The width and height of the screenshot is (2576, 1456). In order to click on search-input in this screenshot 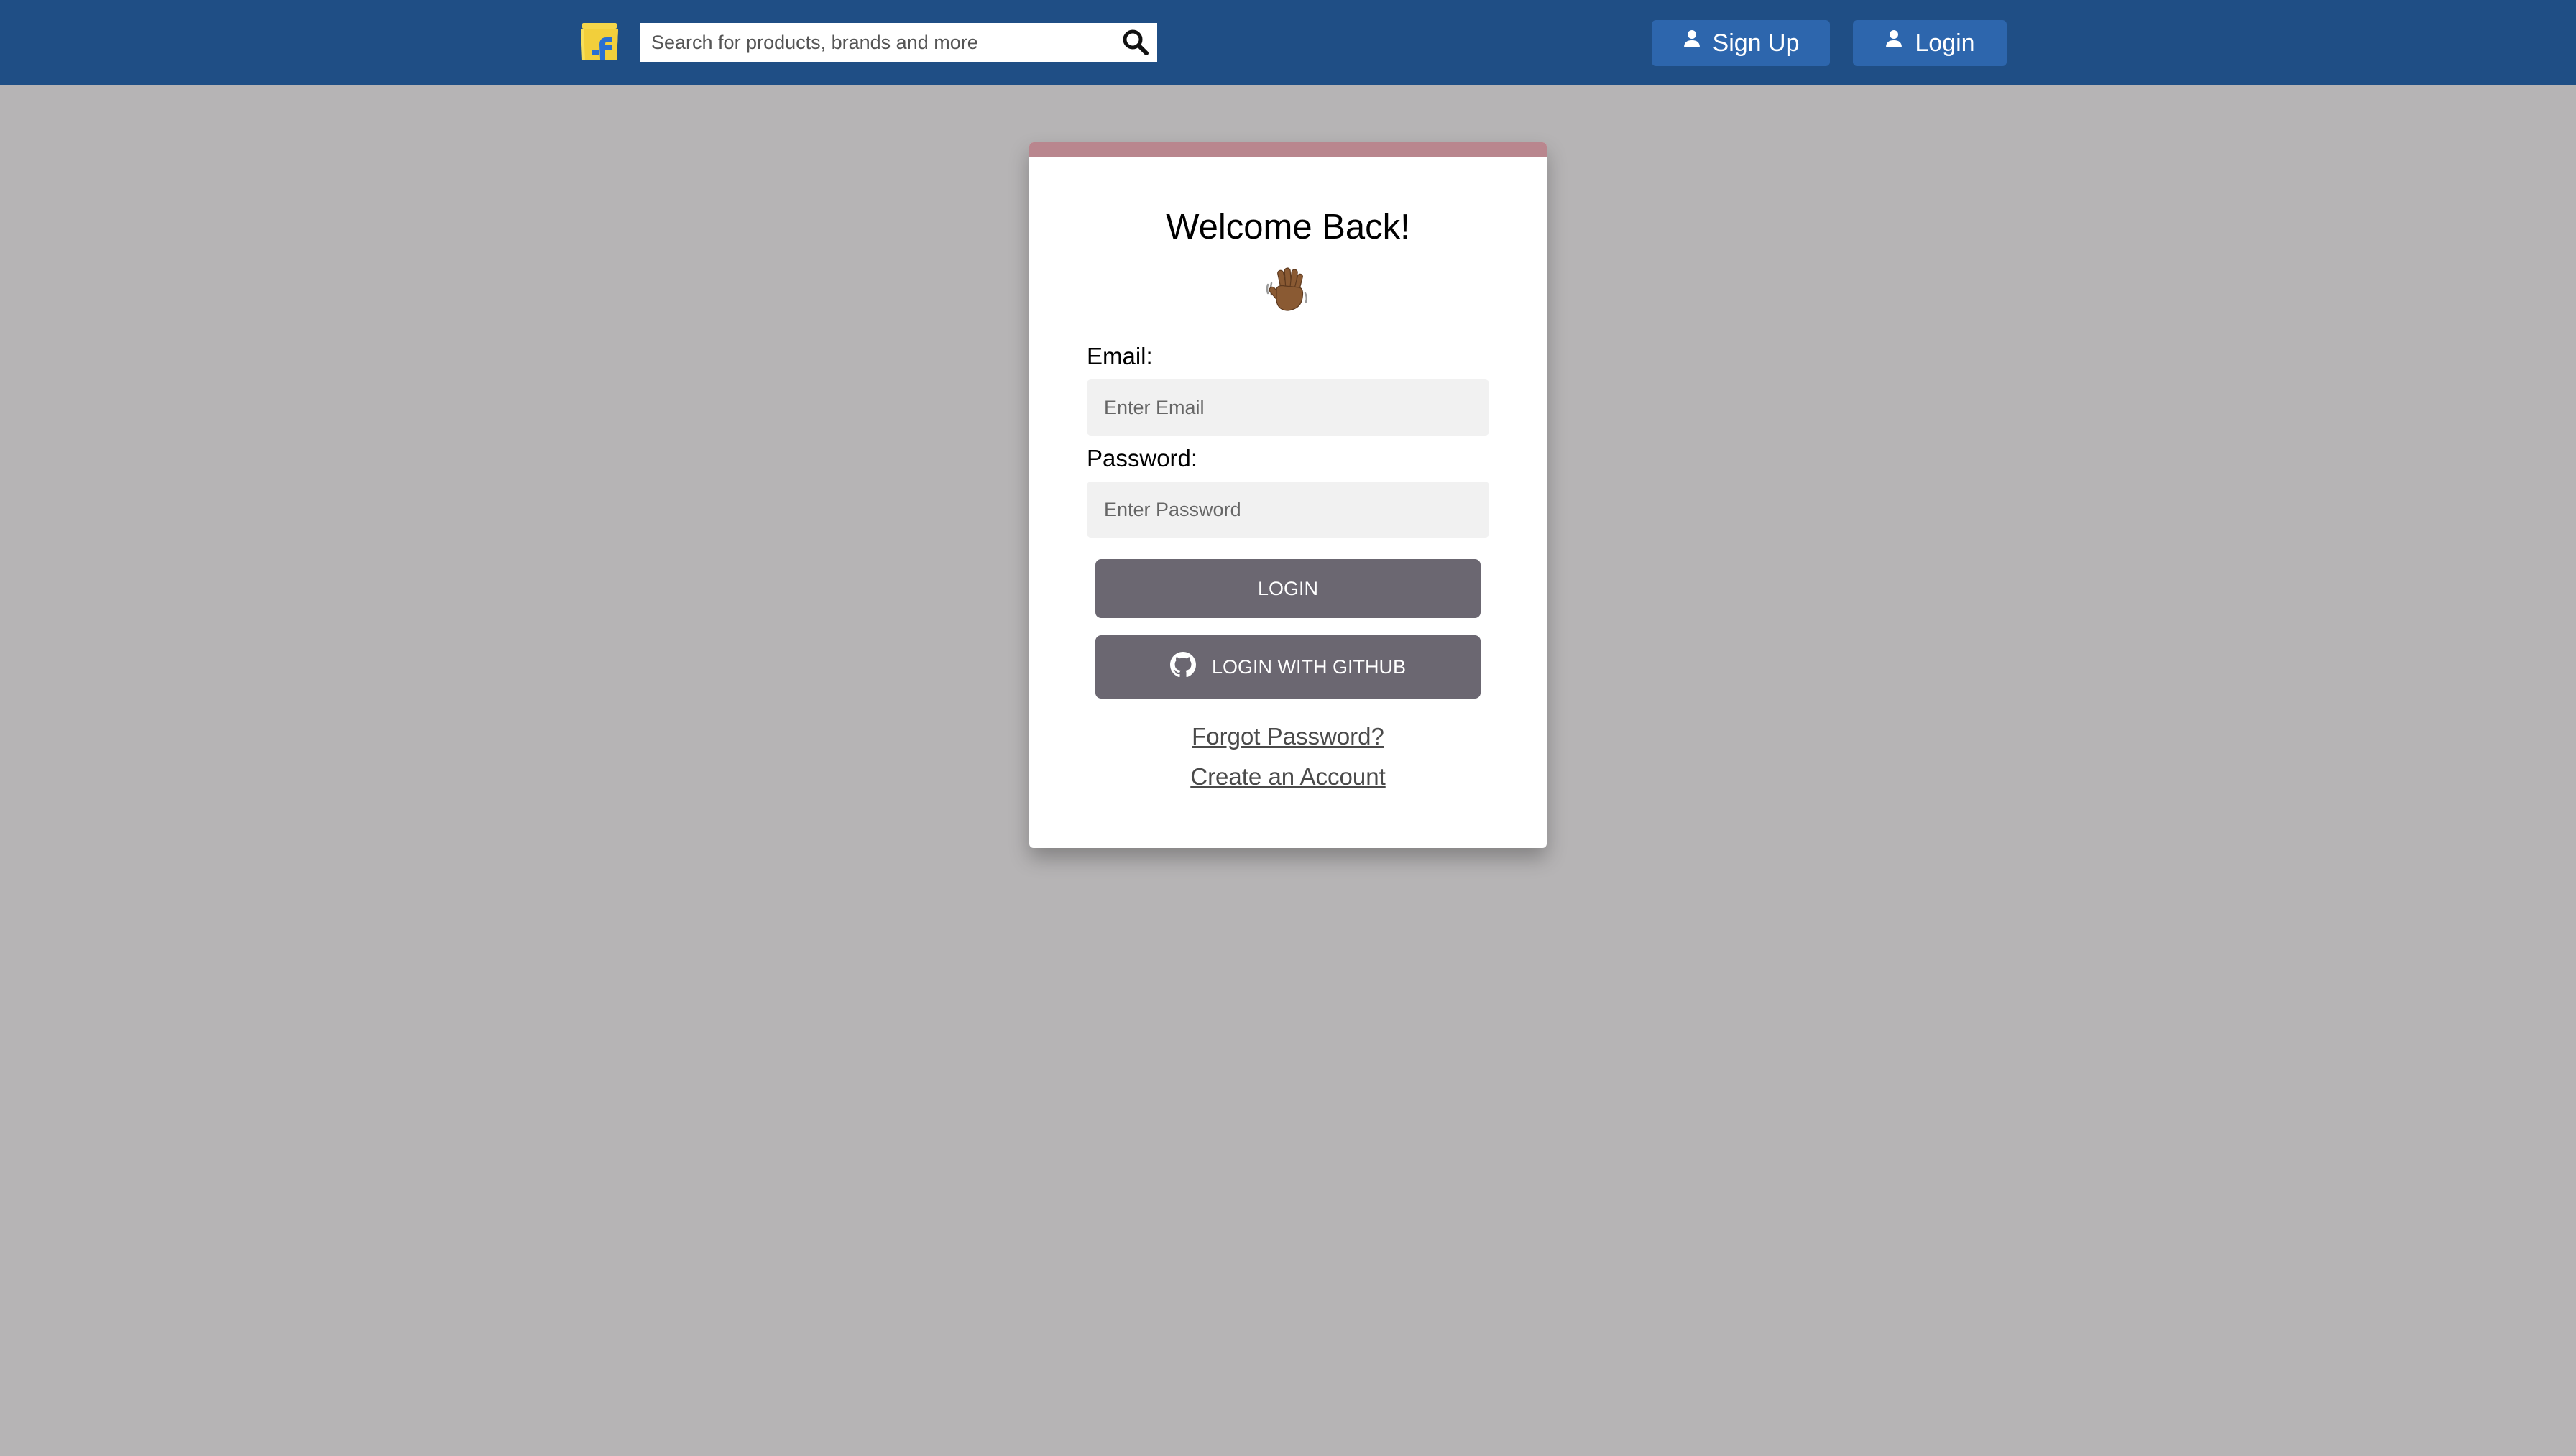, I will do `click(870, 42)`.